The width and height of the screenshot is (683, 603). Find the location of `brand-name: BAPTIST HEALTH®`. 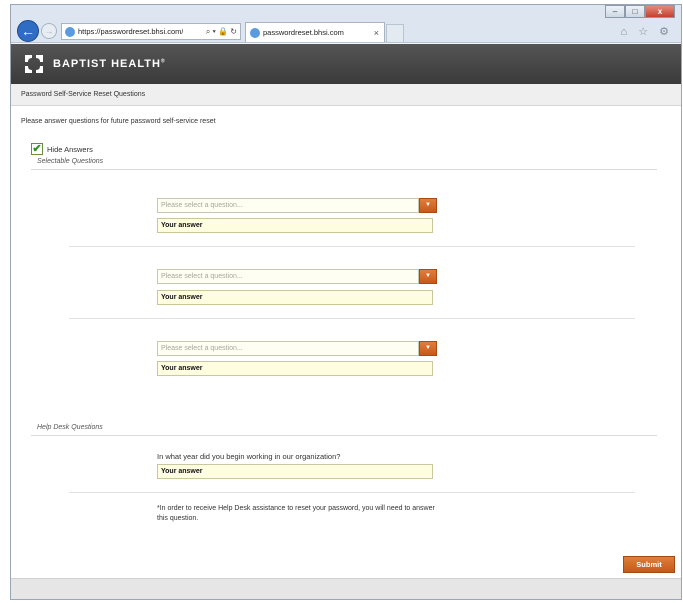

brand-name: BAPTIST HEALTH® is located at coordinates (109, 64).